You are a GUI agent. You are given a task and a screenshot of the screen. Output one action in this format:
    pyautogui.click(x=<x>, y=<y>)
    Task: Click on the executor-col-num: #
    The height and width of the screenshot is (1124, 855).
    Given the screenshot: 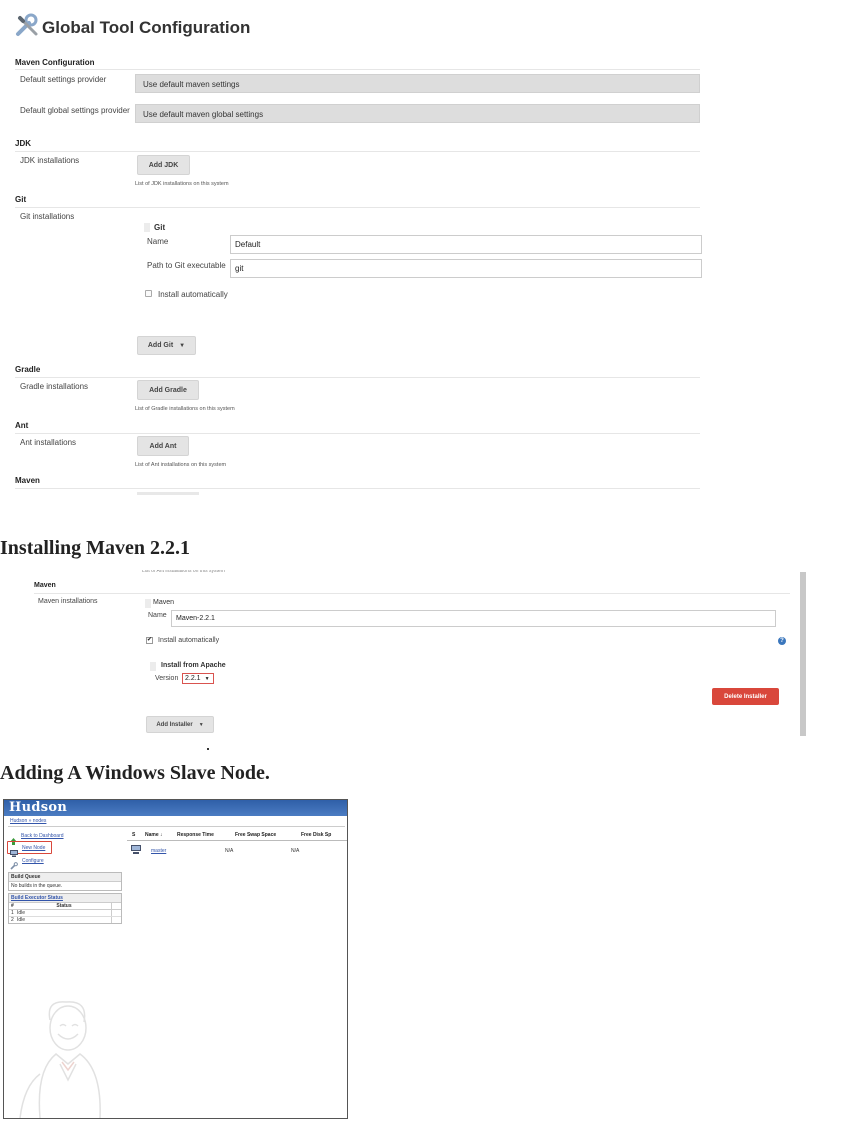 What is the action you would take?
    pyautogui.click(x=12, y=906)
    